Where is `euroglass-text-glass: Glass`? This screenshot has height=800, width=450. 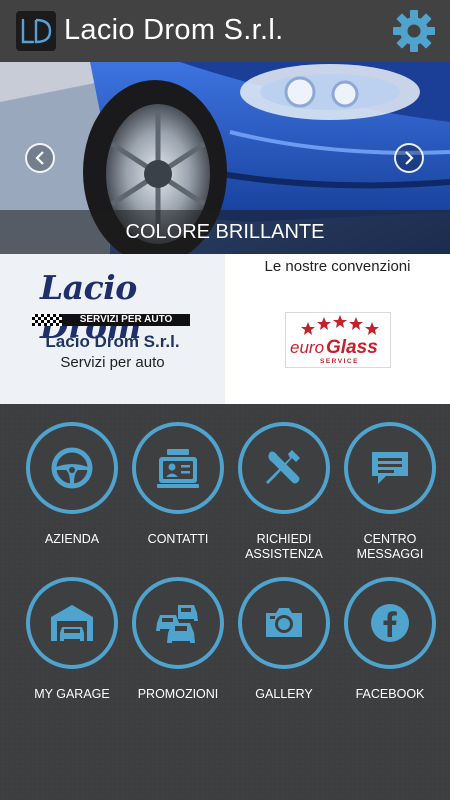
euroglass-text-glass: Glass is located at coordinates (352, 347).